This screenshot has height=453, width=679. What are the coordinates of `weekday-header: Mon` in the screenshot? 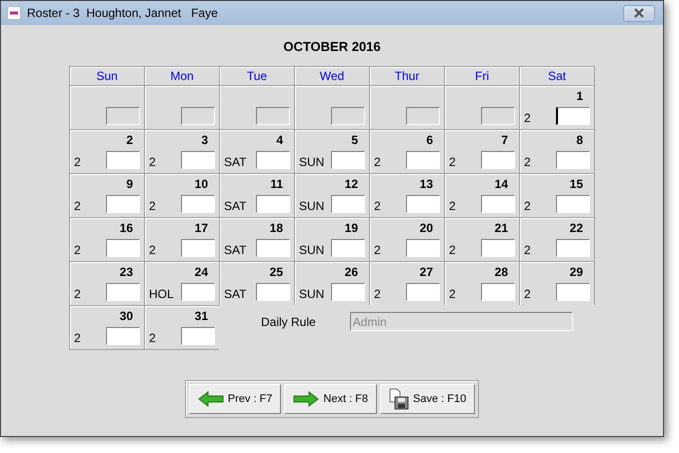 It's located at (182, 76).